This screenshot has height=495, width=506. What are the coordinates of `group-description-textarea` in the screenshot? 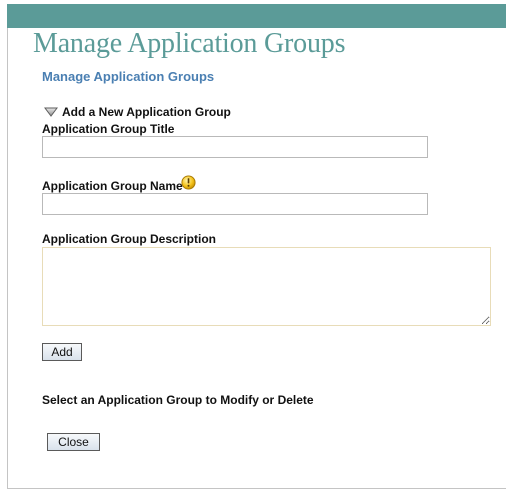 It's located at (266, 286).